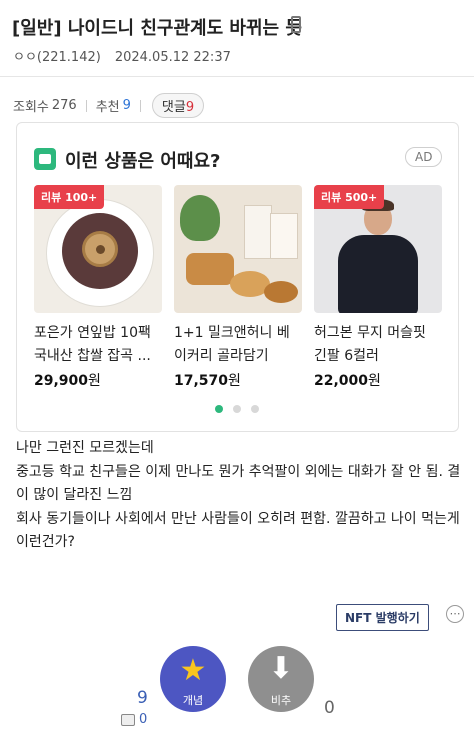 Image resolution: width=474 pixels, height=747 pixels. I want to click on post-meta: ㅇㅇ(221.142) 2024.05.12 22:37, so click(122, 55).